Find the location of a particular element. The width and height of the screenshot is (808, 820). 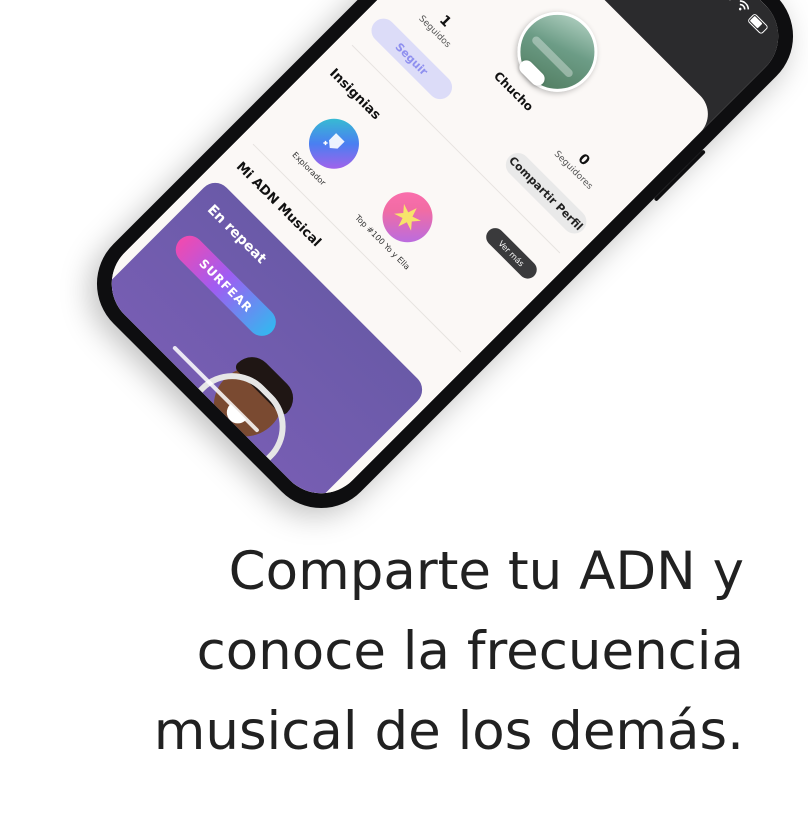

status-icons is located at coordinates (744, 18).